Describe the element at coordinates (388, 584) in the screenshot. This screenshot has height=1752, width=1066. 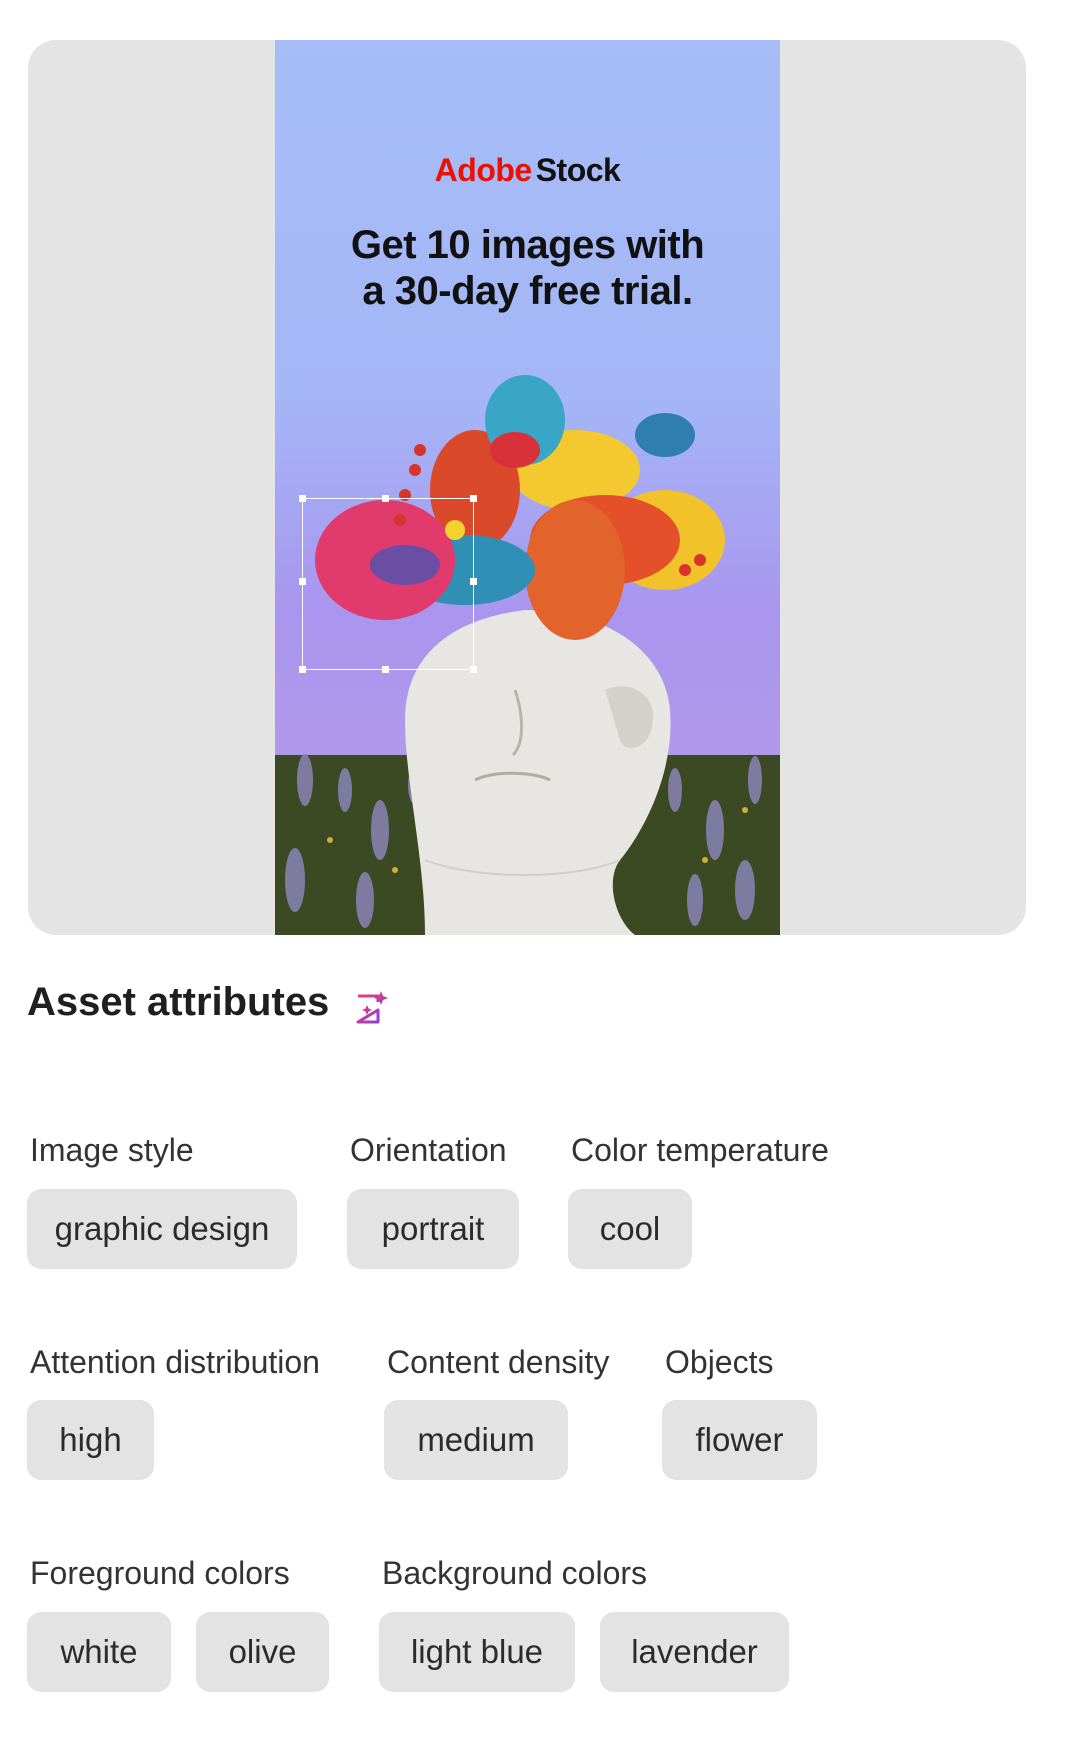
I see `object-bounding-box` at that location.